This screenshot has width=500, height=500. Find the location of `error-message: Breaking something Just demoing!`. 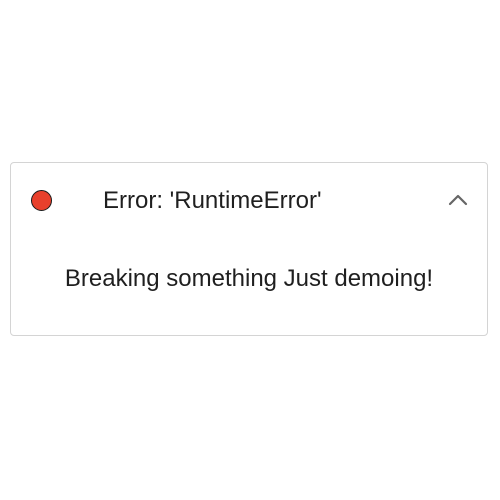

error-message: Breaking something Just demoing! is located at coordinates (249, 278).